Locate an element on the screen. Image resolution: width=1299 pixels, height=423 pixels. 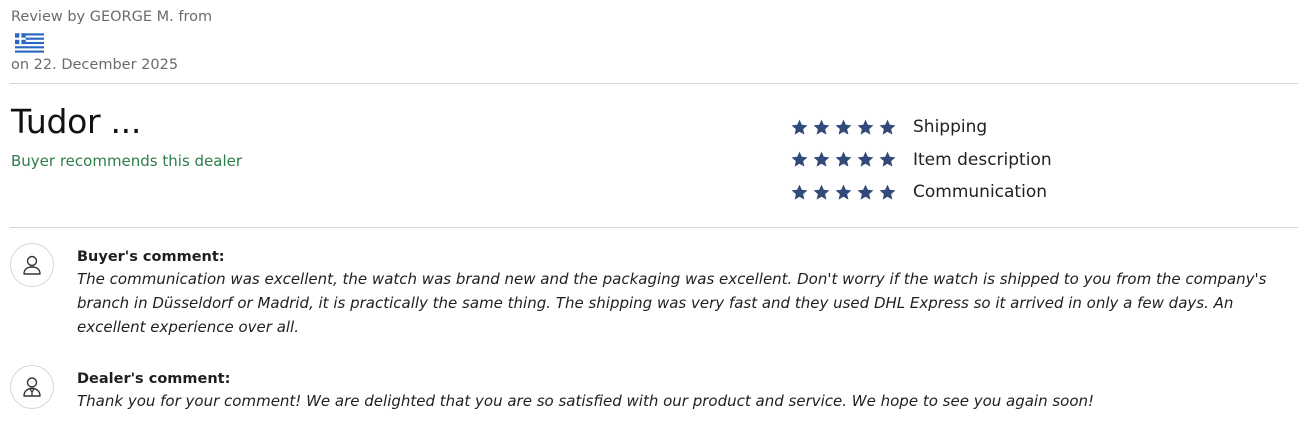
recommendation-text: Buyer recommends this dealer is located at coordinates (127, 161).